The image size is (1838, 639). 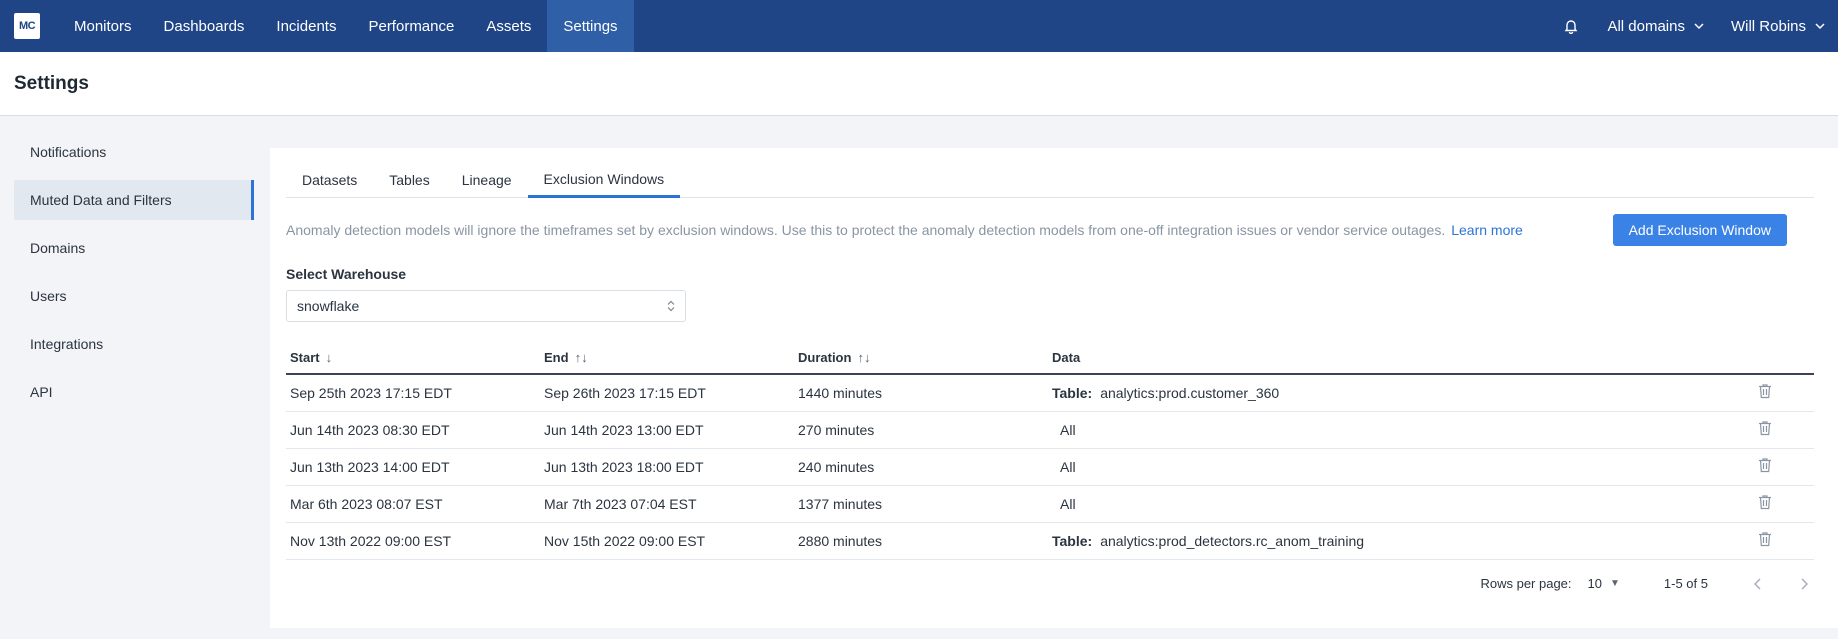 I want to click on column-header-duration: Duration ↑↓, so click(x=921, y=358).